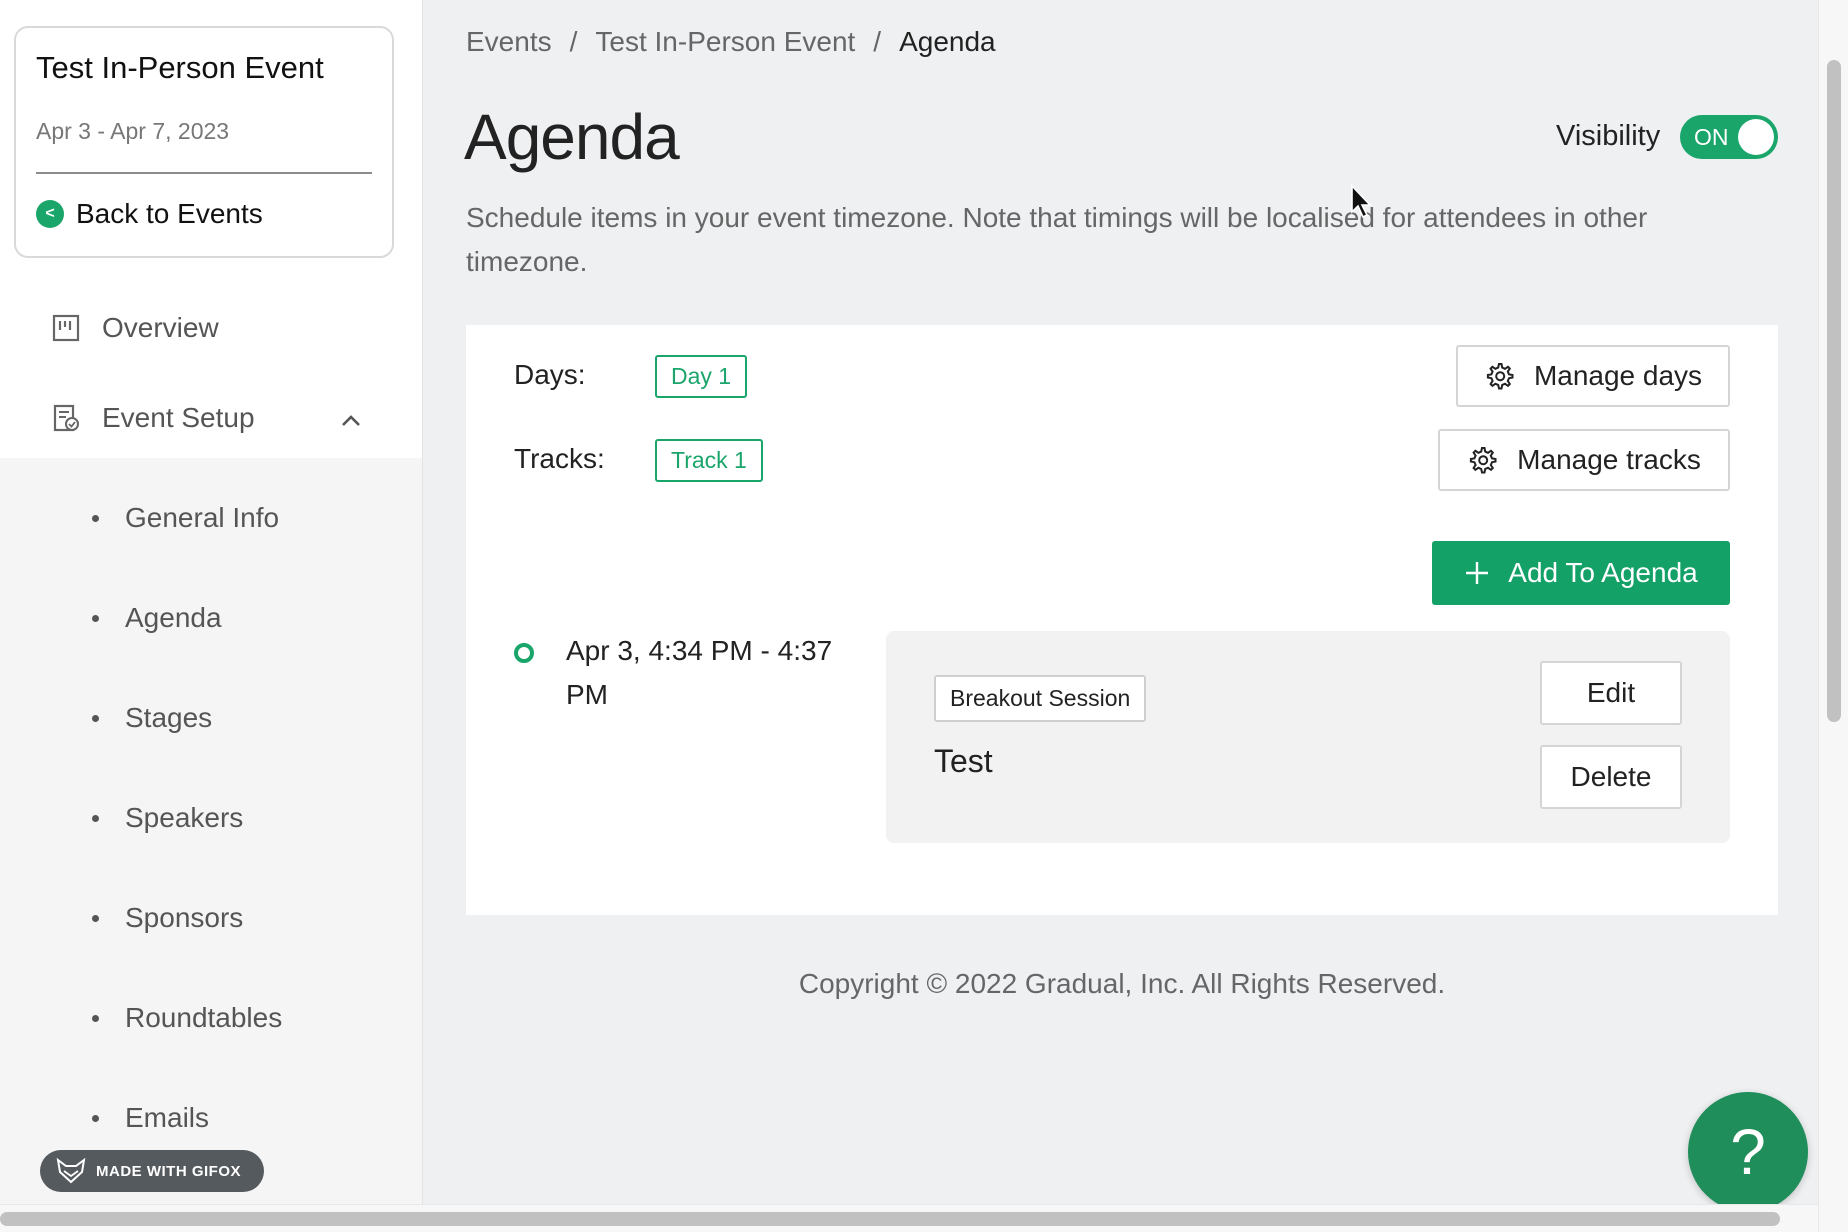 The height and width of the screenshot is (1232, 1848). Describe the element at coordinates (168, 1171) in the screenshot. I see `gifox-text: MADE WITH GIFOX` at that location.